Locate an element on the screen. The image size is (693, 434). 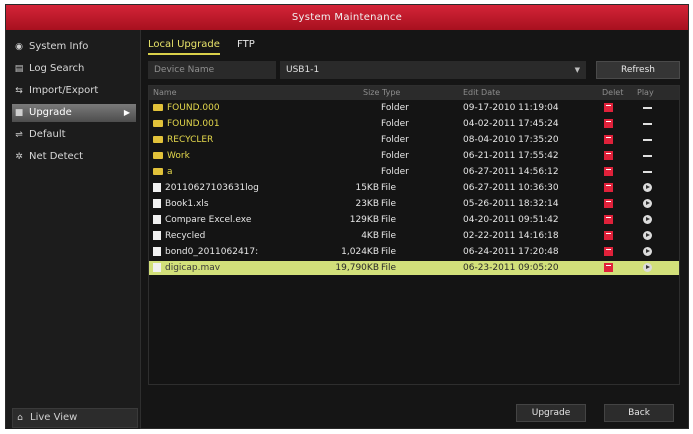
file-name: FOUND.000 is located at coordinates (216, 108).